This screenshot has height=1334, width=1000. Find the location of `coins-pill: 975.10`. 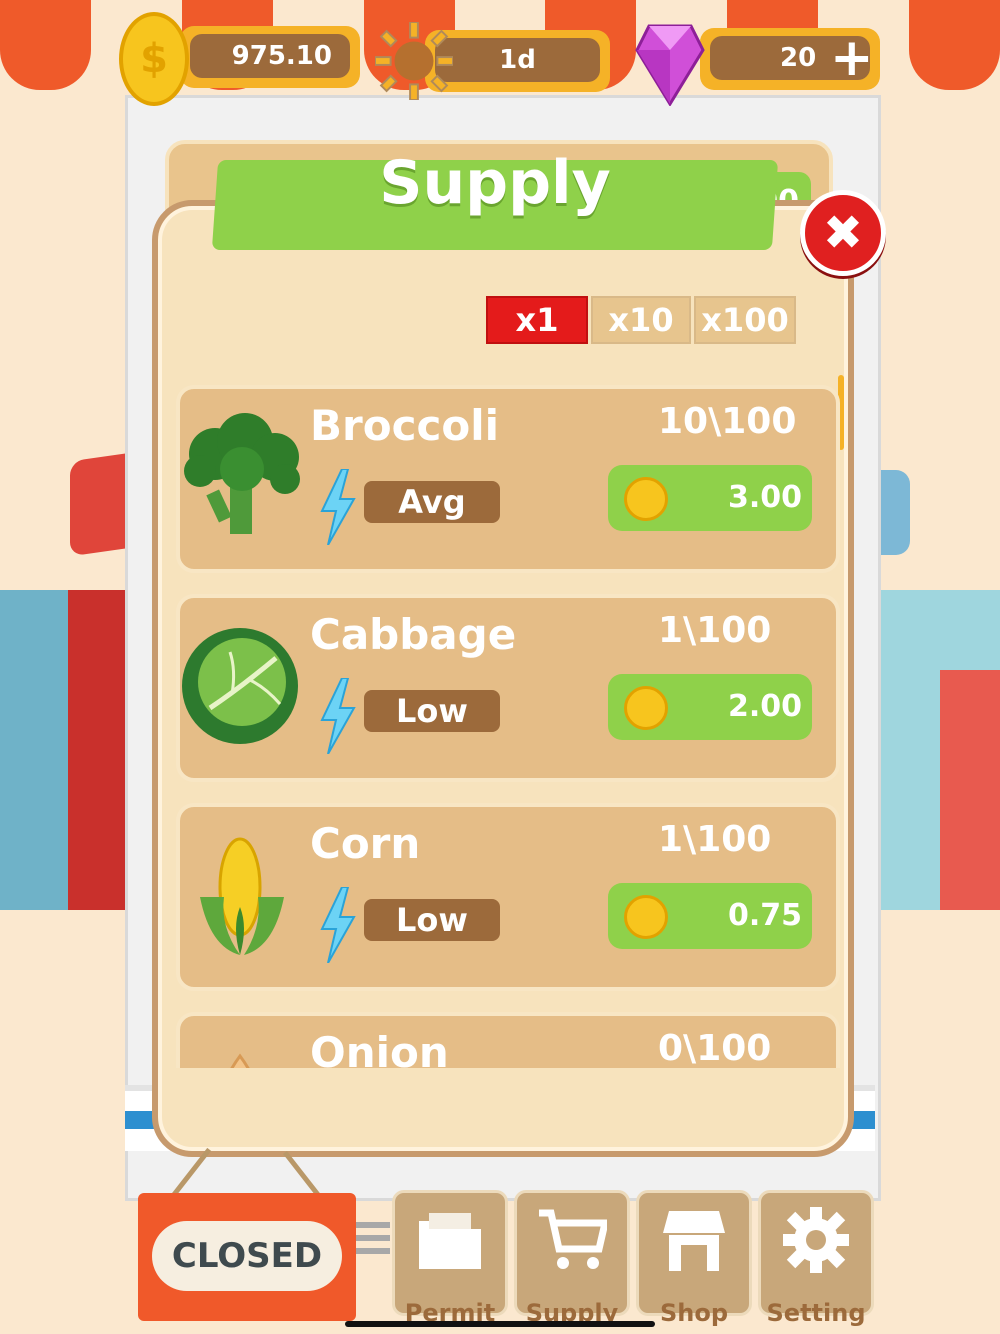

coins-pill: 975.10 is located at coordinates (270, 57).